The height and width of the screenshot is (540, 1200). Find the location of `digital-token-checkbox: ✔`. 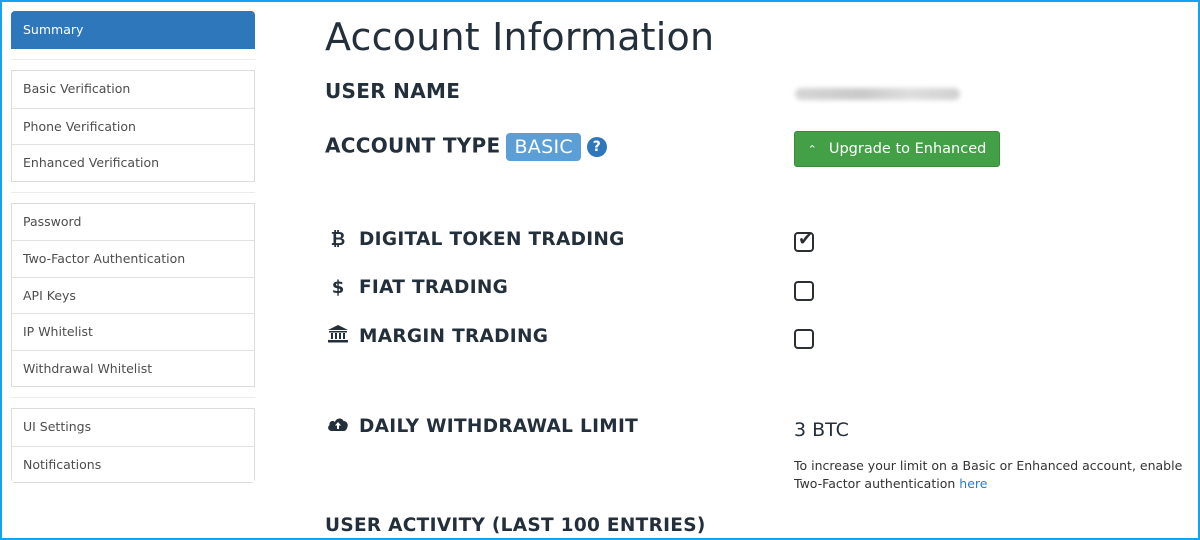

digital-token-checkbox: ✔ is located at coordinates (804, 240).